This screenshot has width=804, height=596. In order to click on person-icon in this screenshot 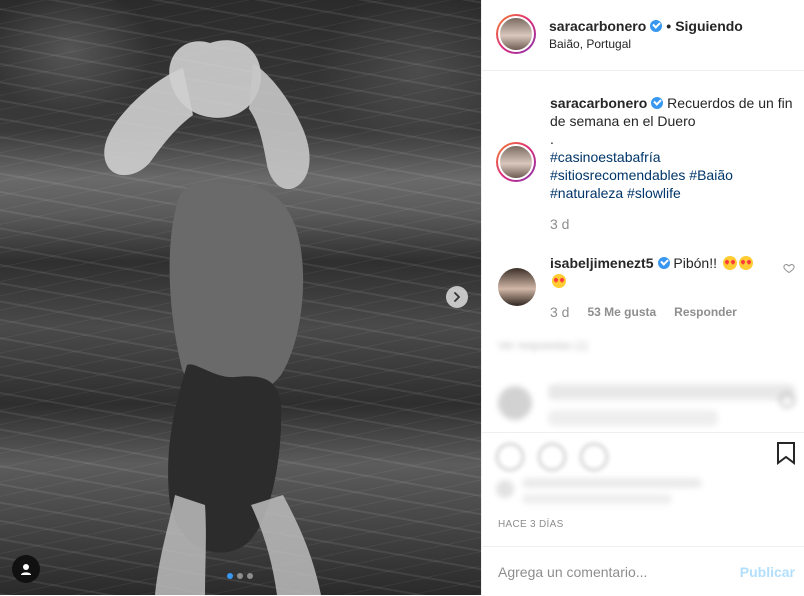, I will do `click(26, 569)`.